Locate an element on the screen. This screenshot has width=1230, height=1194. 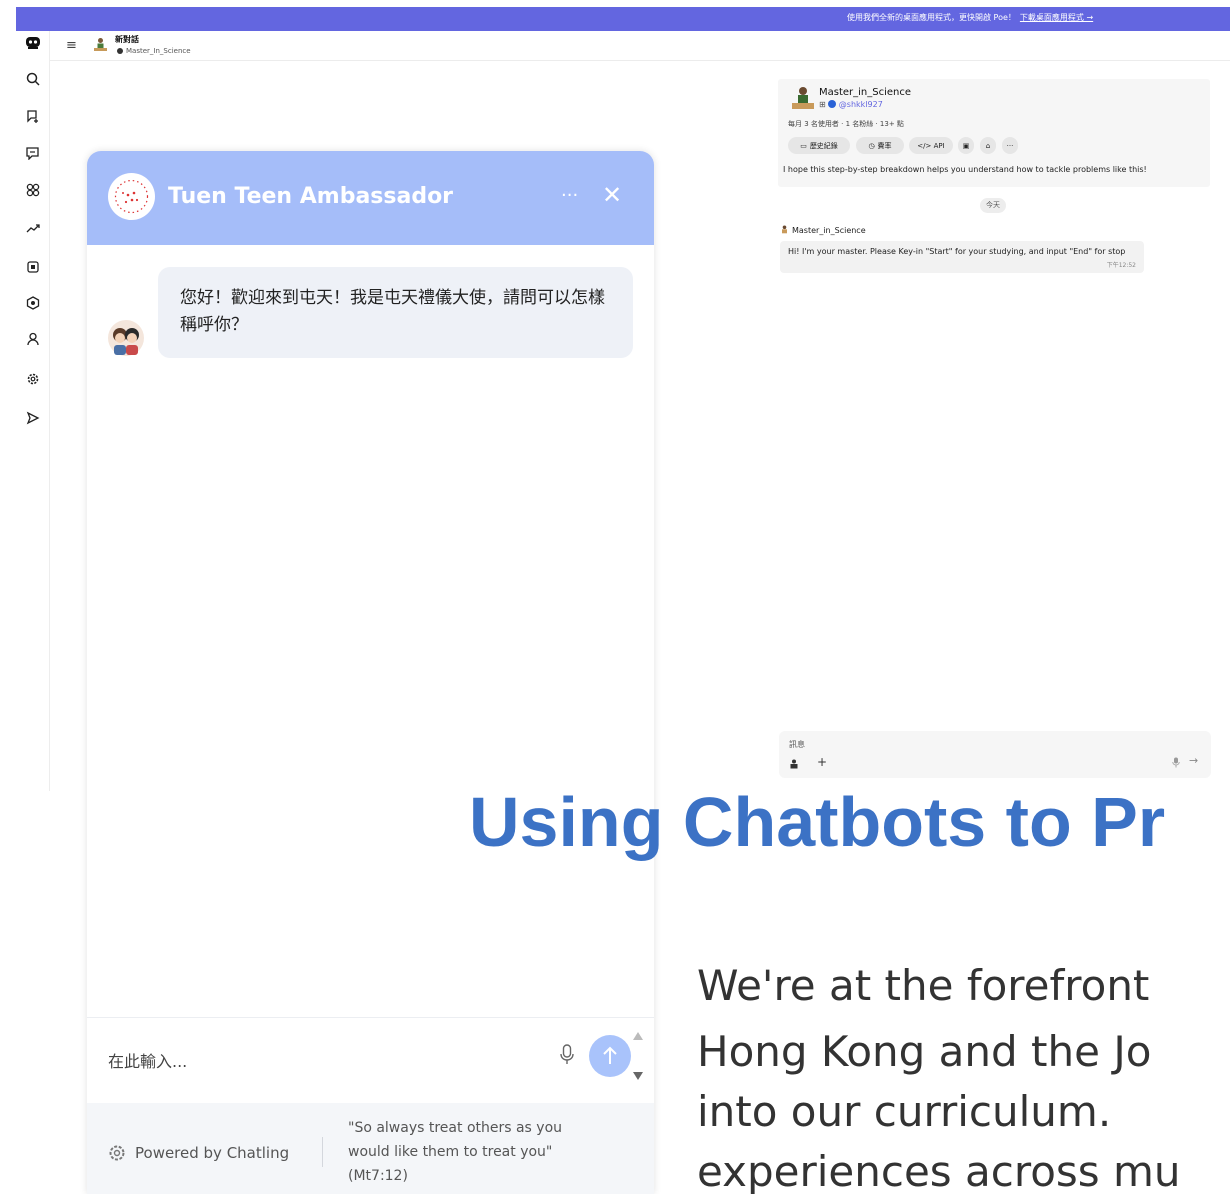
chat-bot-label: Master_In_Science is located at coordinates (158, 51).